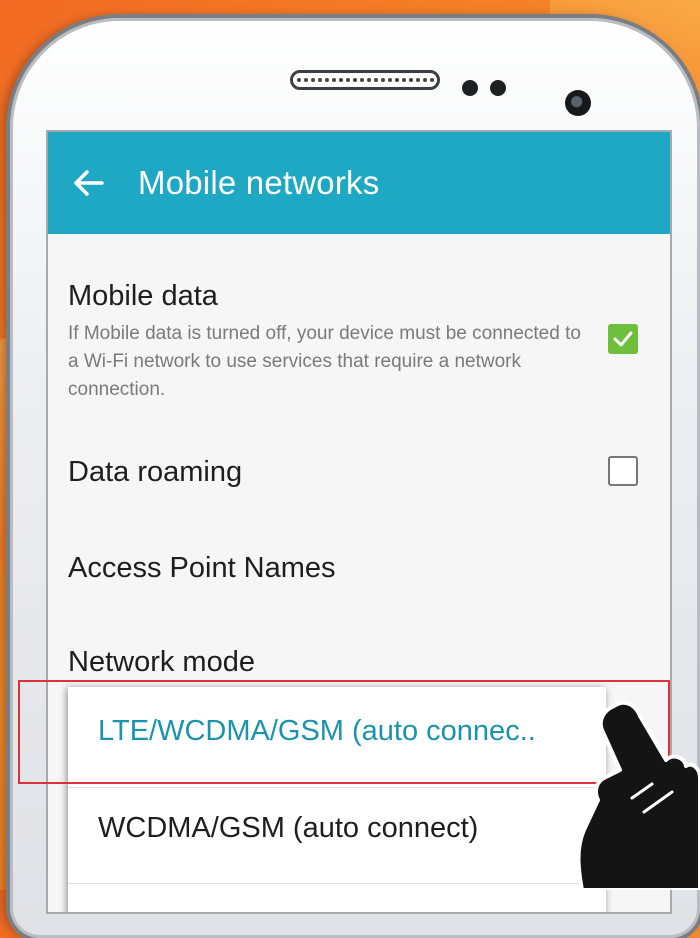 This screenshot has height=938, width=700. Describe the element at coordinates (202, 568) in the screenshot. I see `setting-label: Access Point Names` at that location.